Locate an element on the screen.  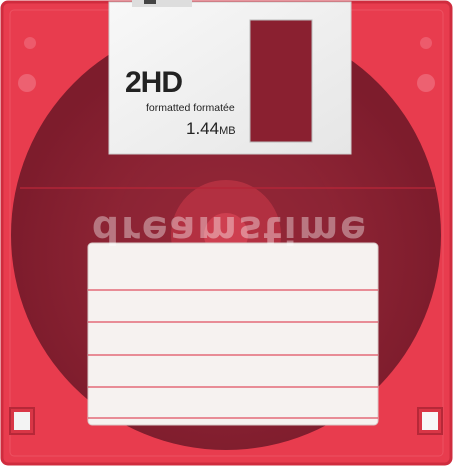
shutter-window is located at coordinates (281, 81).